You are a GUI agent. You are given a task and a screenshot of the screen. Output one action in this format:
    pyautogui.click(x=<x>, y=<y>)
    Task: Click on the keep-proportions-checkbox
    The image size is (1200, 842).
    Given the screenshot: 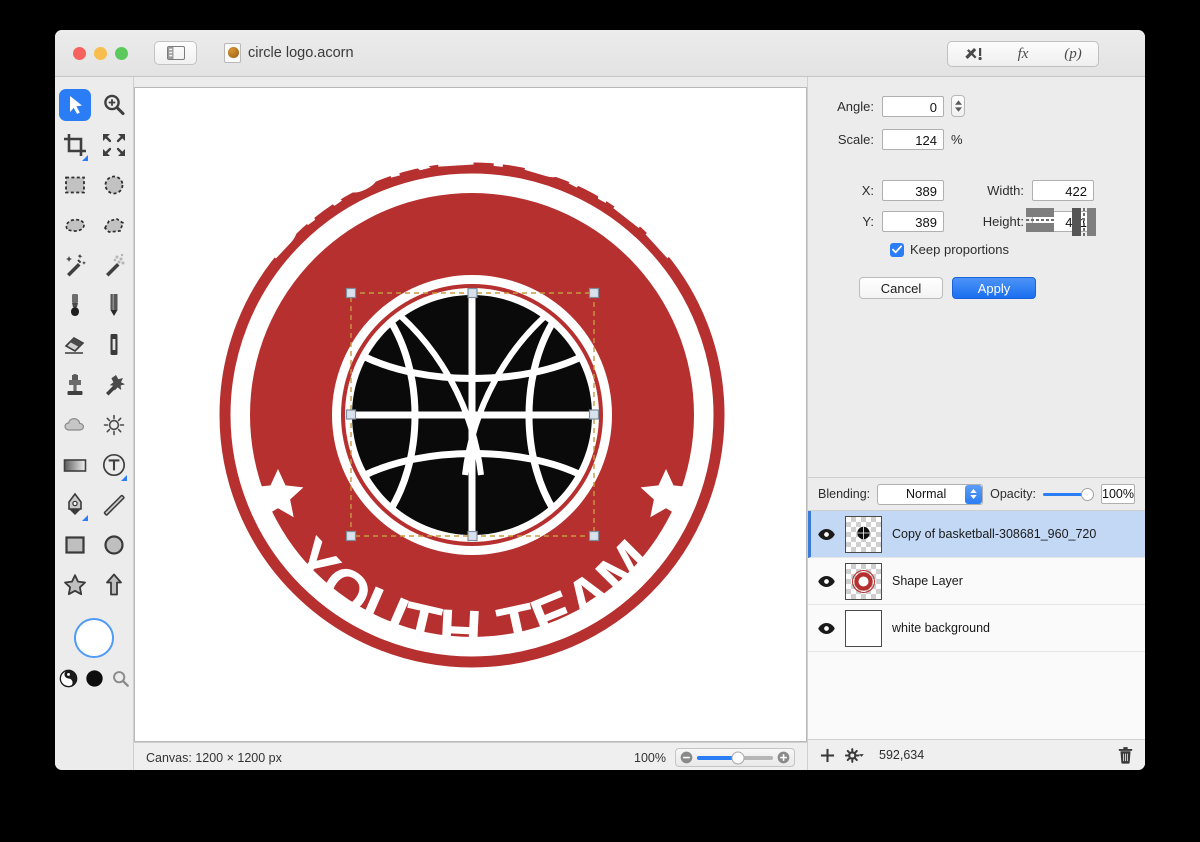 What is the action you would take?
    pyautogui.click(x=897, y=249)
    